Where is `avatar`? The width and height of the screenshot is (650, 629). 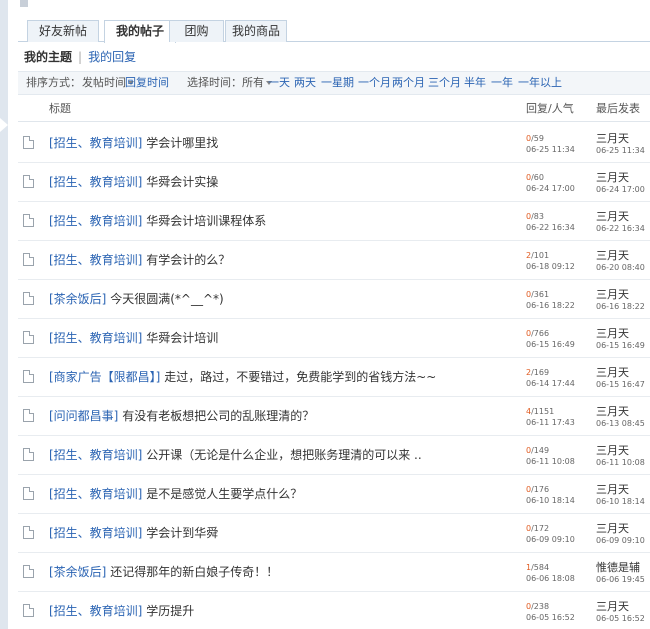 avatar is located at coordinates (24, 3).